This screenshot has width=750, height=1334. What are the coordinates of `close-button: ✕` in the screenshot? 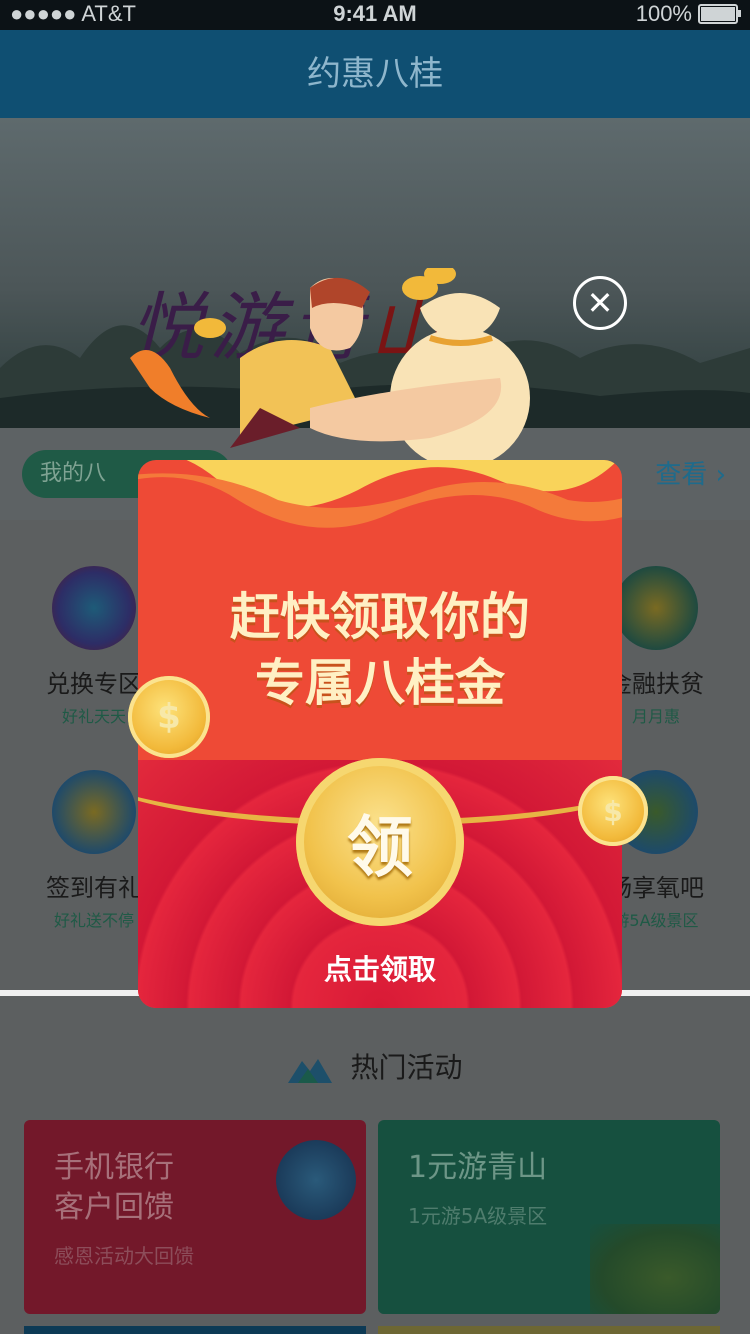 It's located at (600, 303).